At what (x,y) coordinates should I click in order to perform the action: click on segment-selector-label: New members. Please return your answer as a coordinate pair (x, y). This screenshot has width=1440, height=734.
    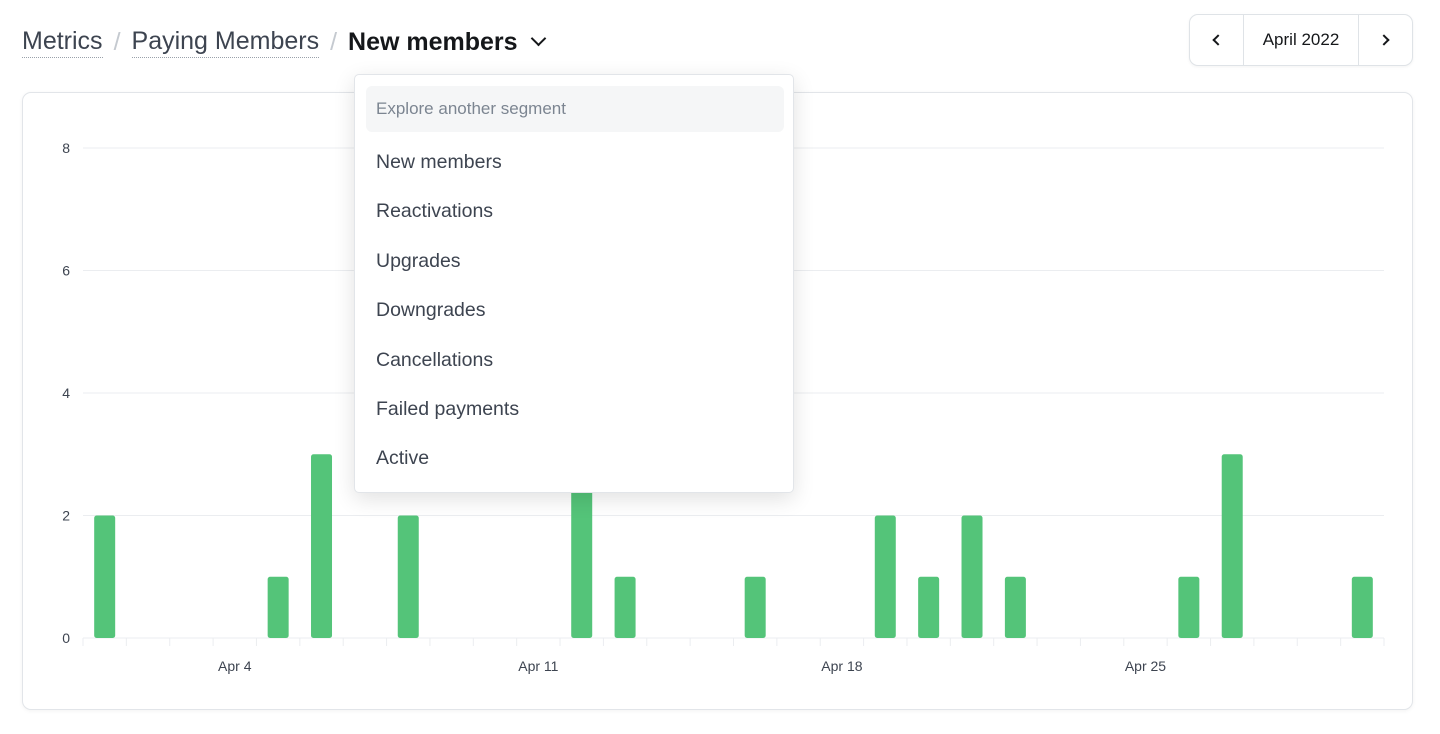
    Looking at the image, I should click on (433, 41).